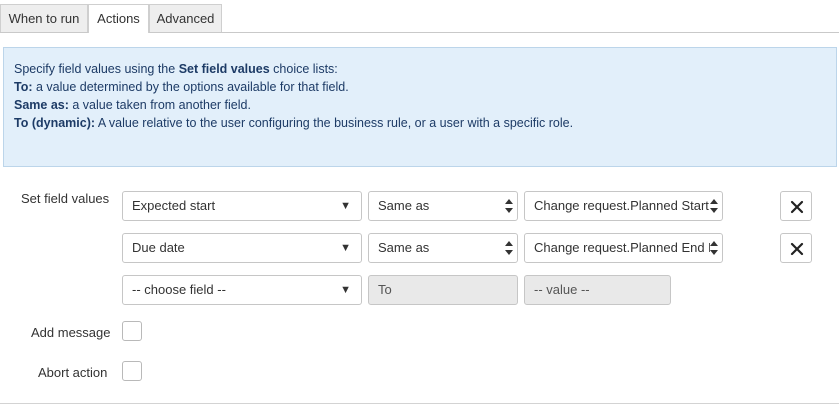  Describe the element at coordinates (44, 18) in the screenshot. I see `tab-when-to-run: When to run` at that location.